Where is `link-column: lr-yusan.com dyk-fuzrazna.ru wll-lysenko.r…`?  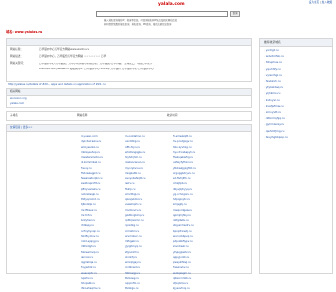 link-column: lr-yusan.com dyk-fuzrazna.ru wll-lysenko.r… is located at coordinates (92, 213).